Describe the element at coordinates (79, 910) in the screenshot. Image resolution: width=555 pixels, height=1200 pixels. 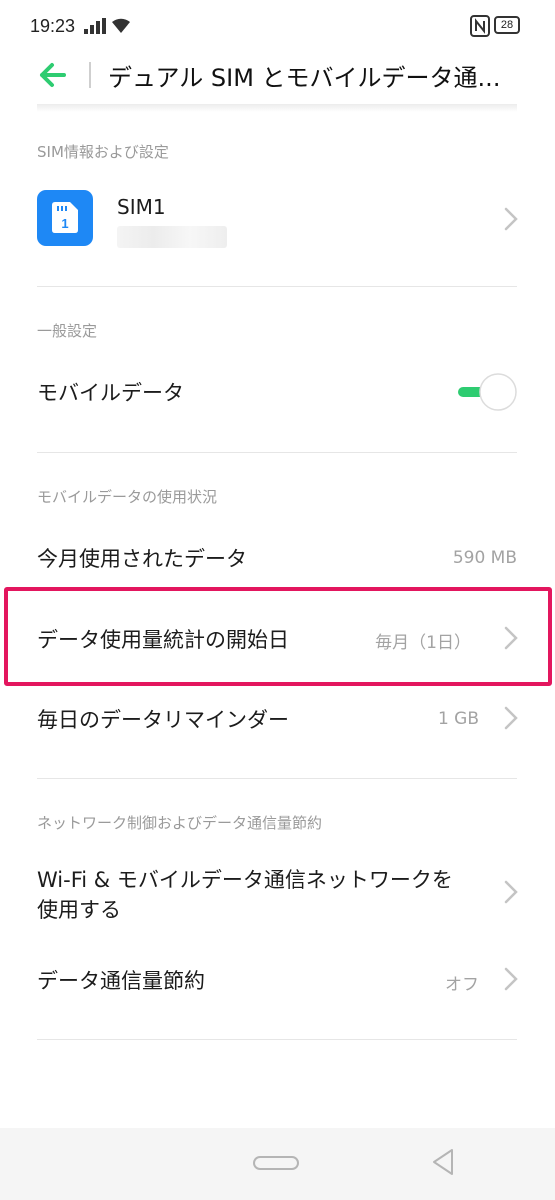
I see `wifi-mobile-network-label-line2: 使用する` at that location.